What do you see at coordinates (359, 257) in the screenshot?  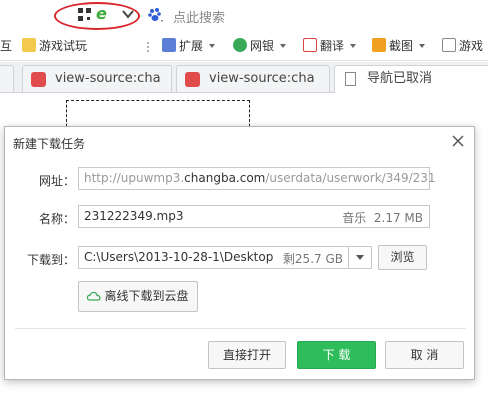 I see `path-dropdown-button` at bounding box center [359, 257].